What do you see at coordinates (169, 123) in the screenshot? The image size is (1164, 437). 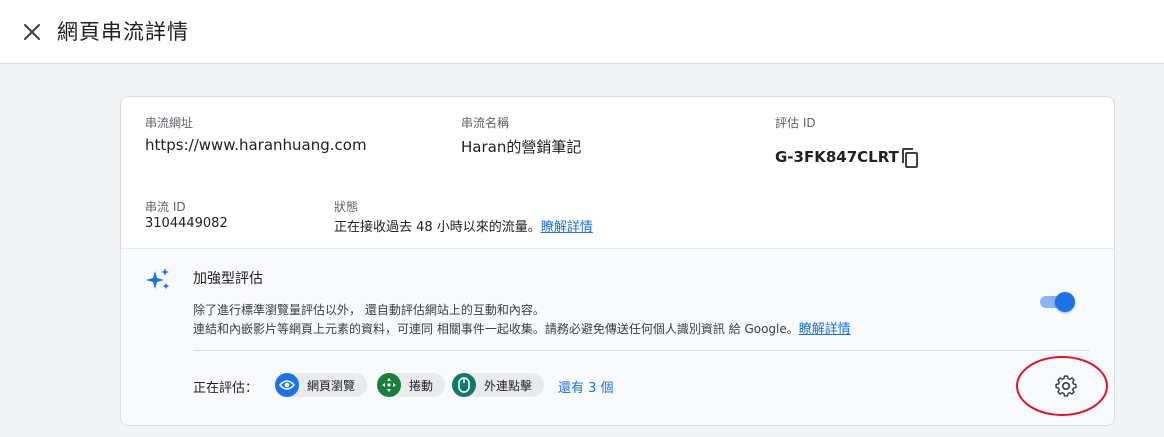 I see `stream-url-label: 串流網址` at bounding box center [169, 123].